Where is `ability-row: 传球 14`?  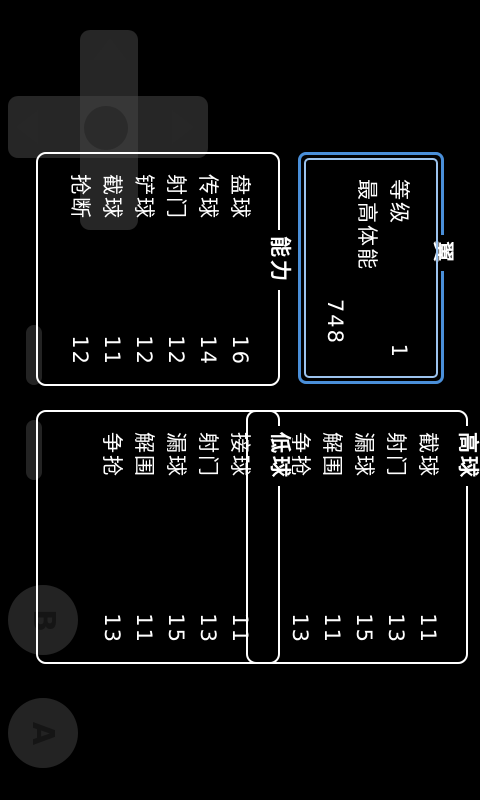
ability-row: 传球 14 is located at coordinates (208, 270).